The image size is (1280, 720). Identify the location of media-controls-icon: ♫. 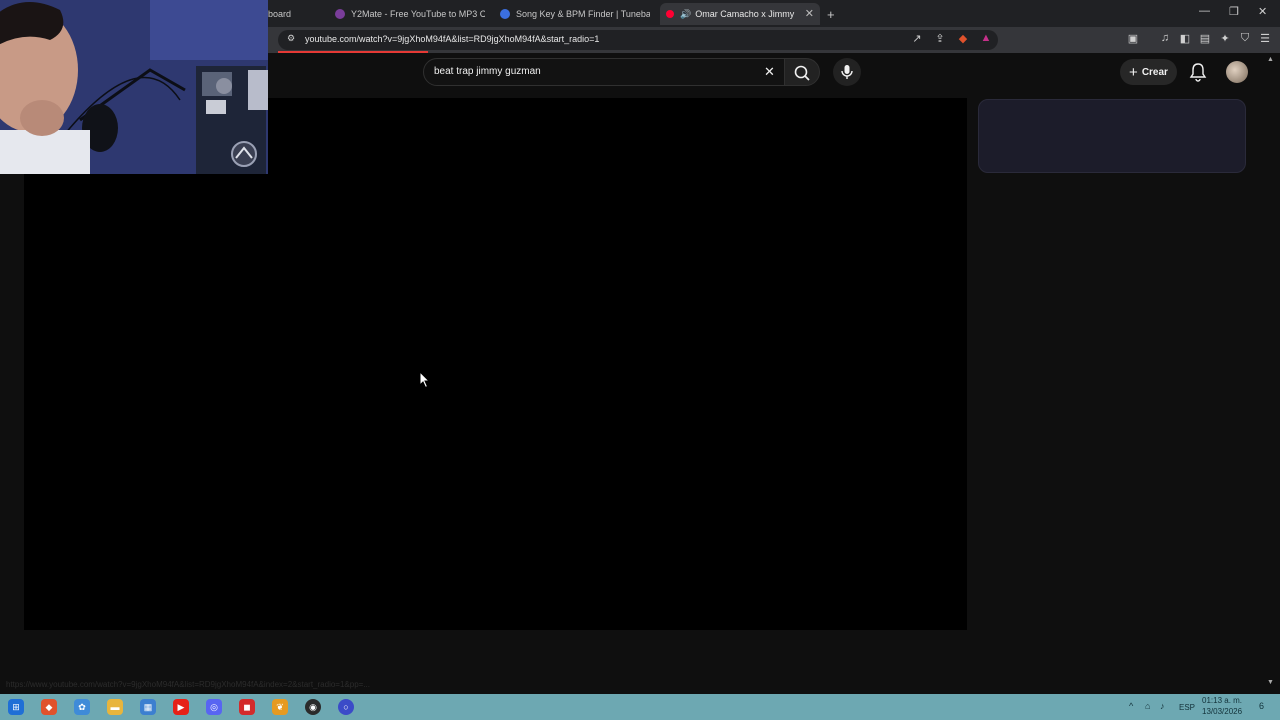
(1165, 38).